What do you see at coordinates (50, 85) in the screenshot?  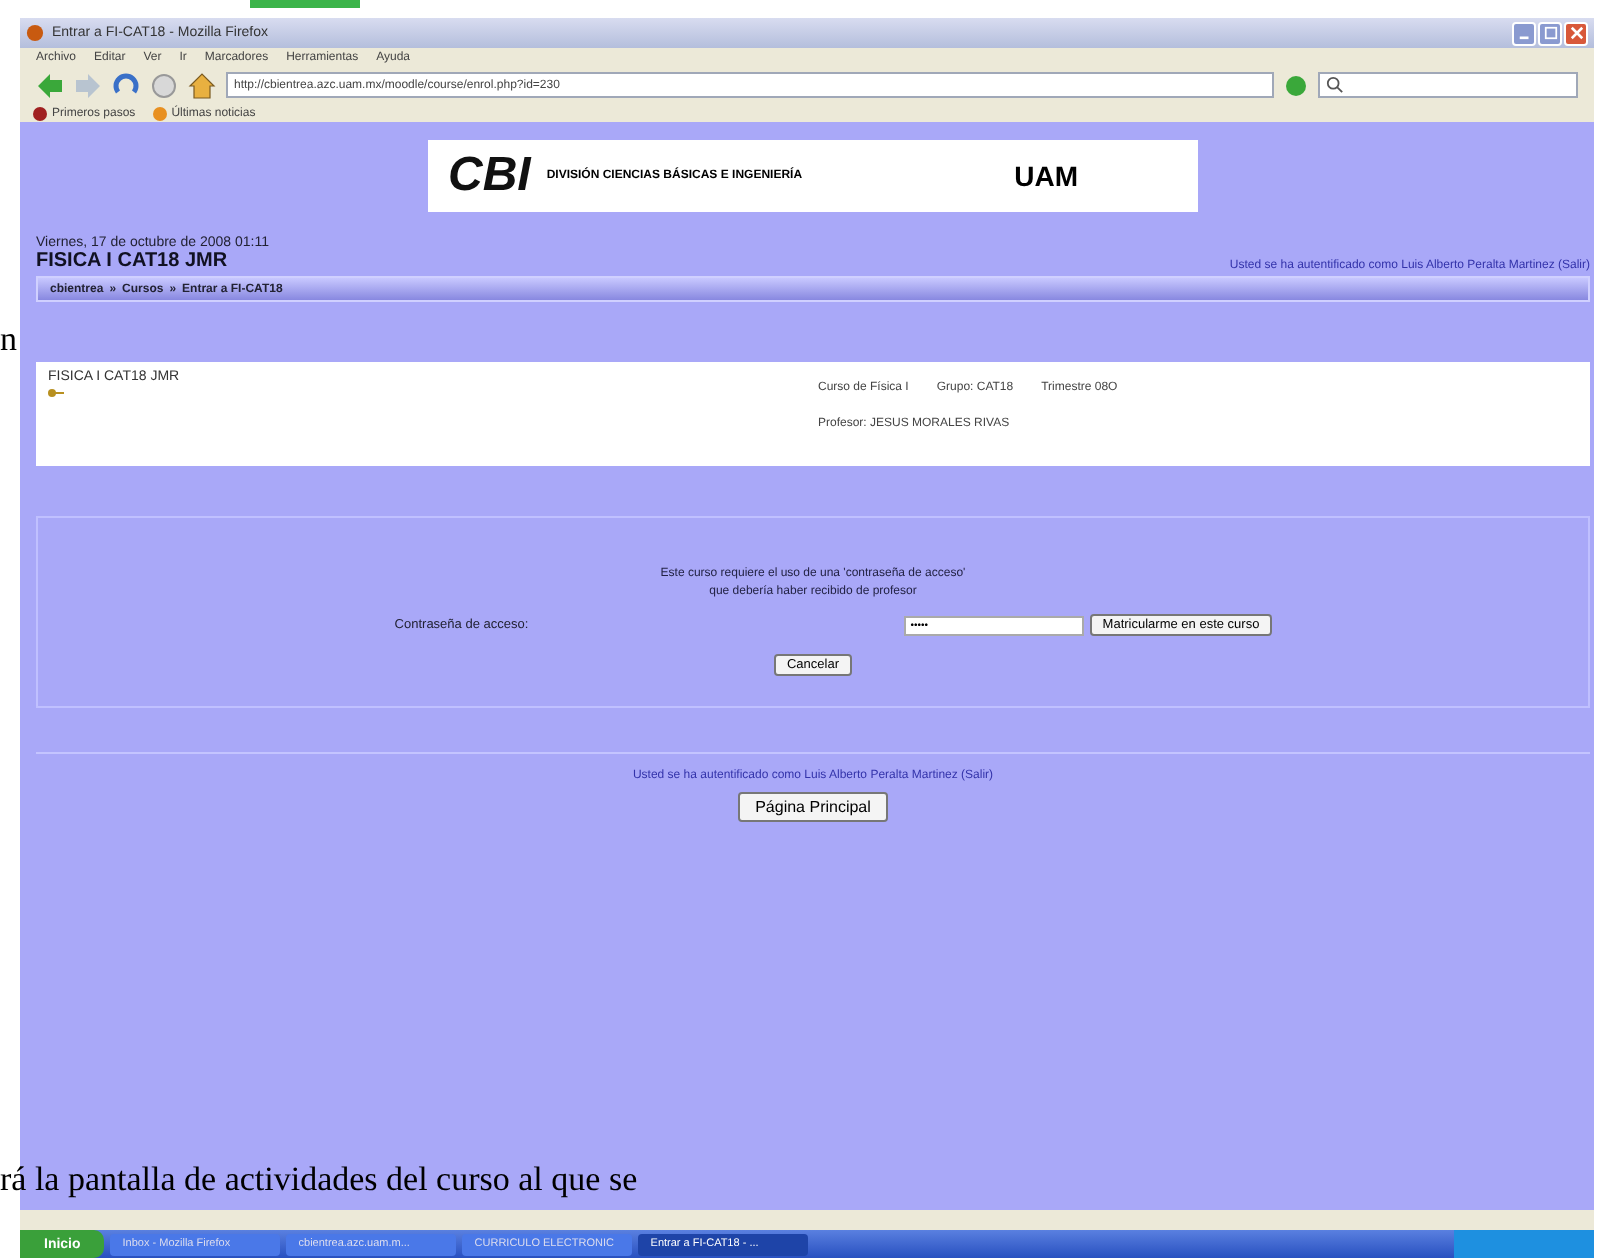 I see `back-icon` at bounding box center [50, 85].